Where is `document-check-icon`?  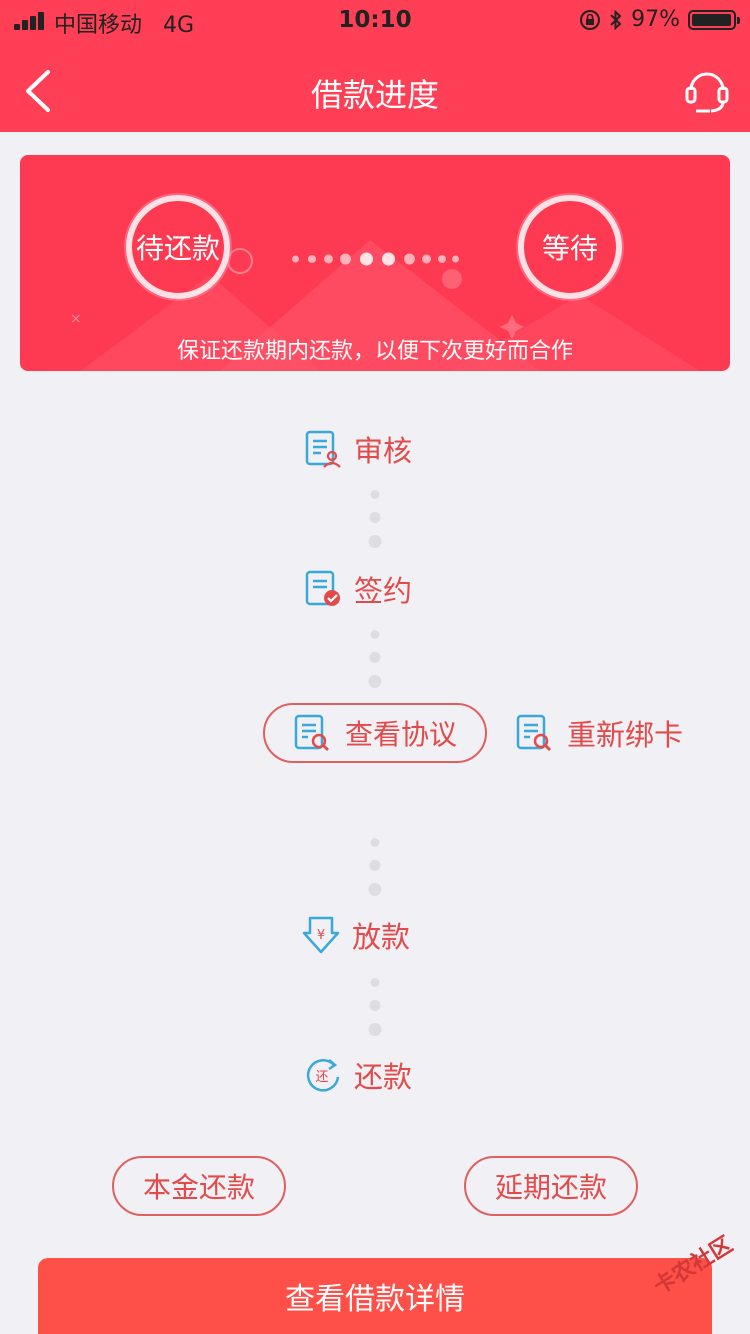
document-check-icon is located at coordinates (322, 588).